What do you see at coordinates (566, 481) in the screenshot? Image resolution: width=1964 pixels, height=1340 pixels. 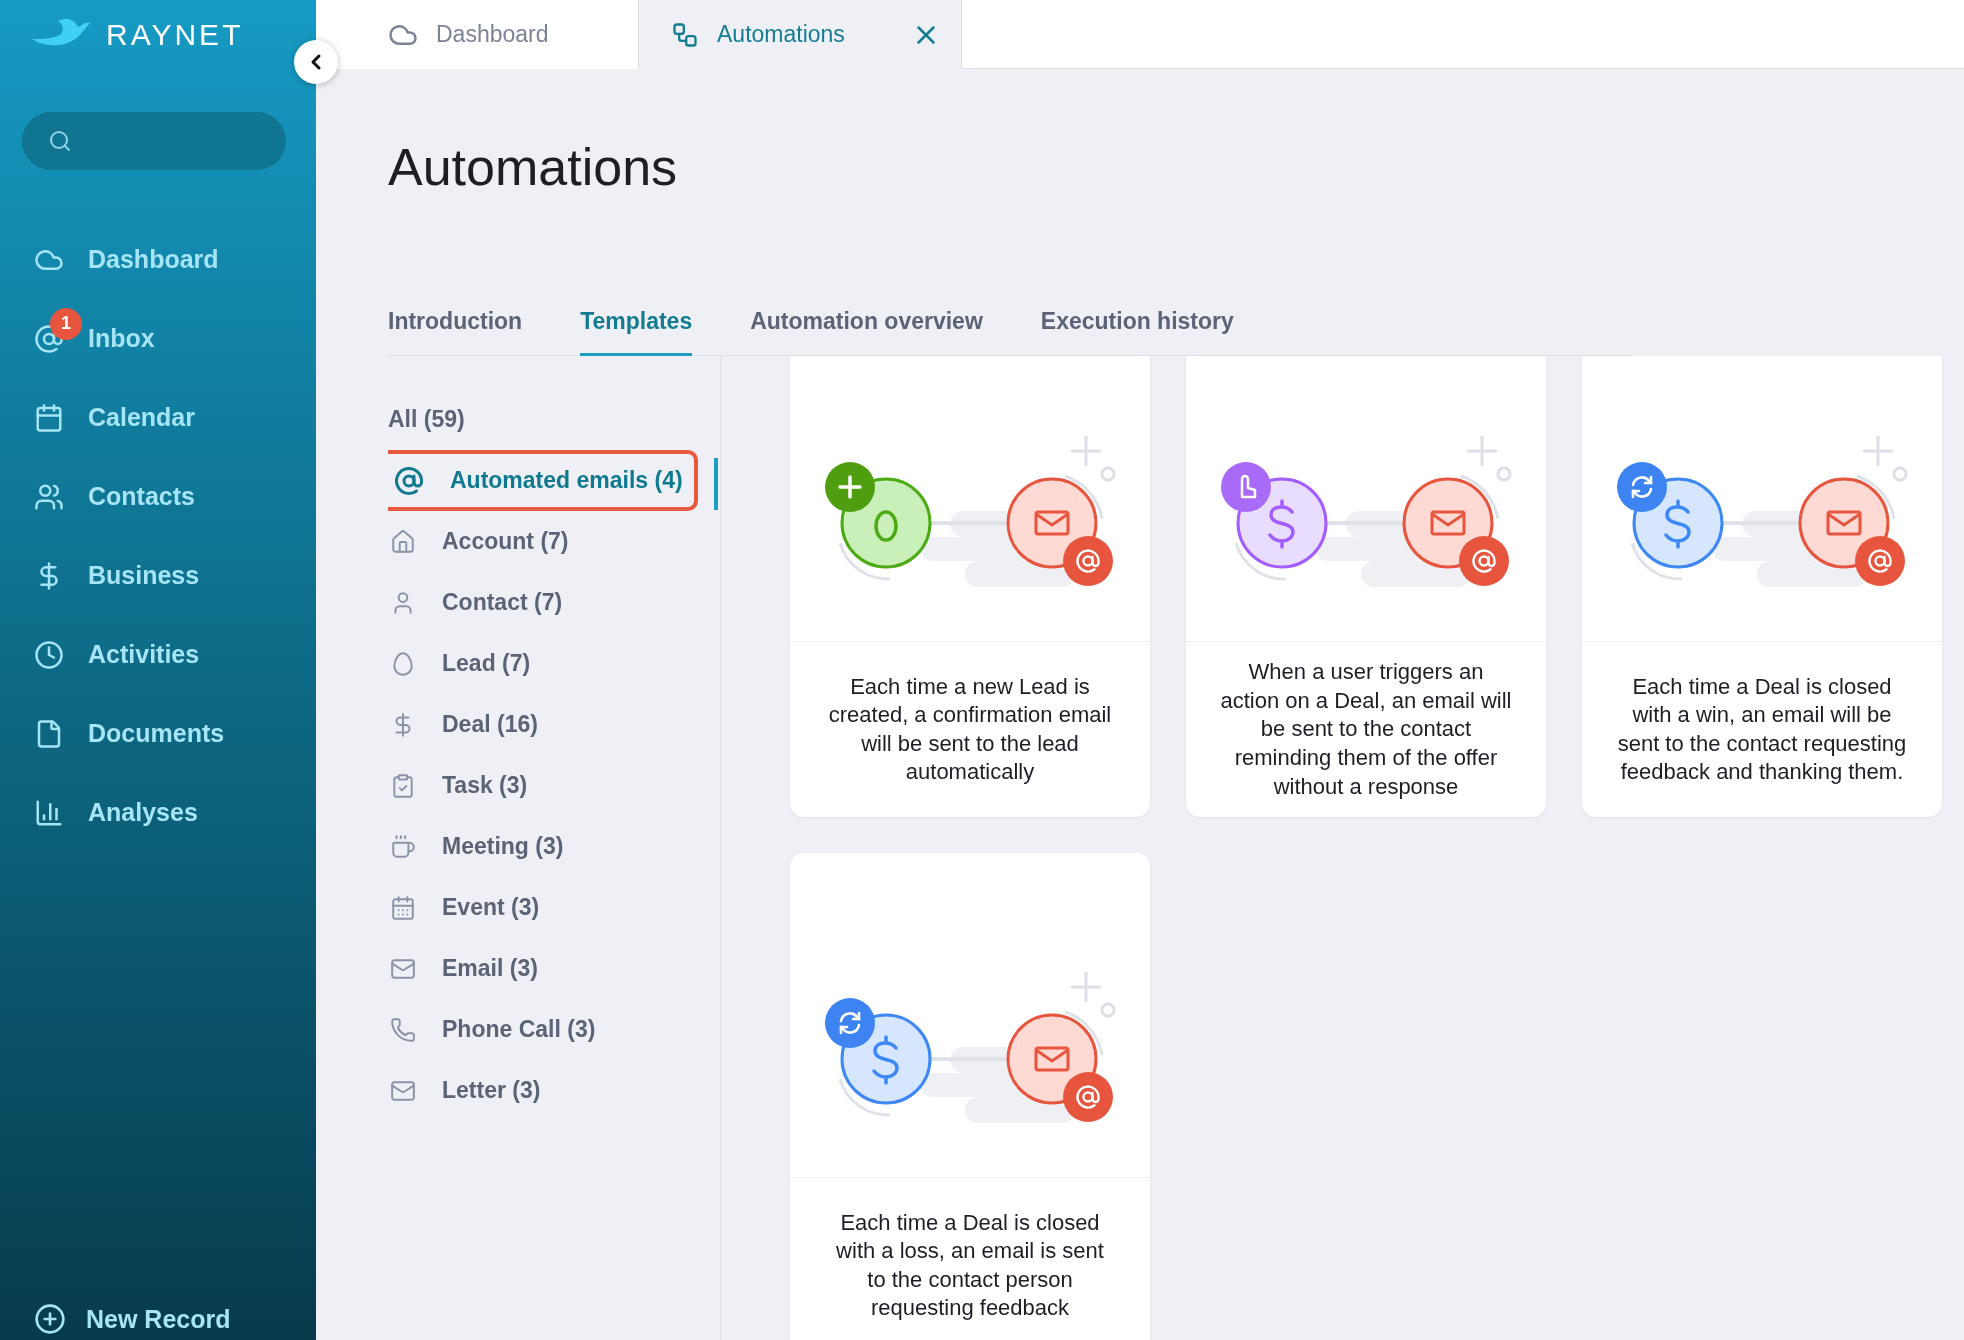 I see `category-label: Automated emails (4)` at bounding box center [566, 481].